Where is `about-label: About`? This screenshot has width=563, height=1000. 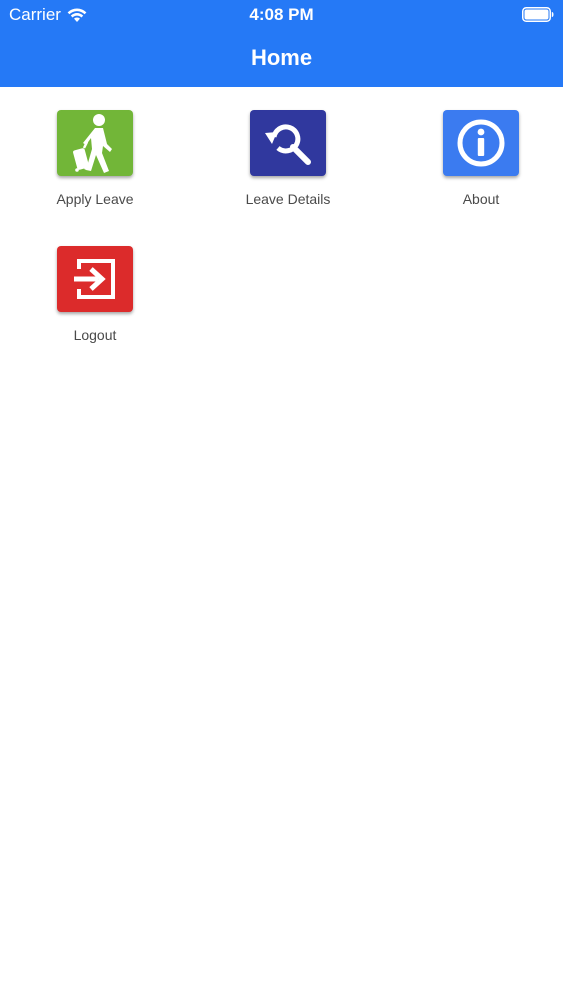
about-label: About is located at coordinates (481, 199).